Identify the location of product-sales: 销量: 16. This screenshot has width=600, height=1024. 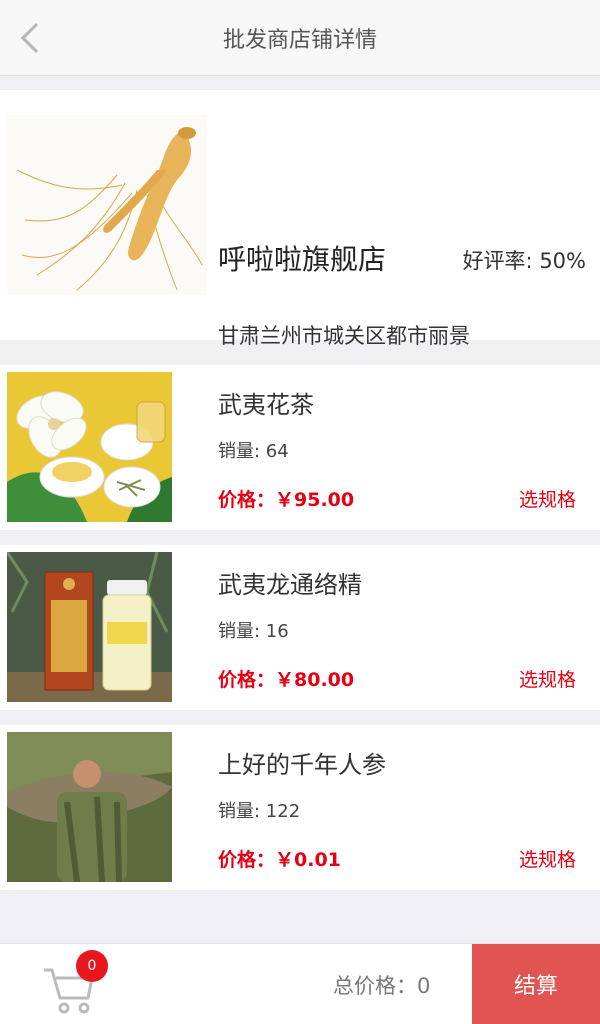
(253, 631).